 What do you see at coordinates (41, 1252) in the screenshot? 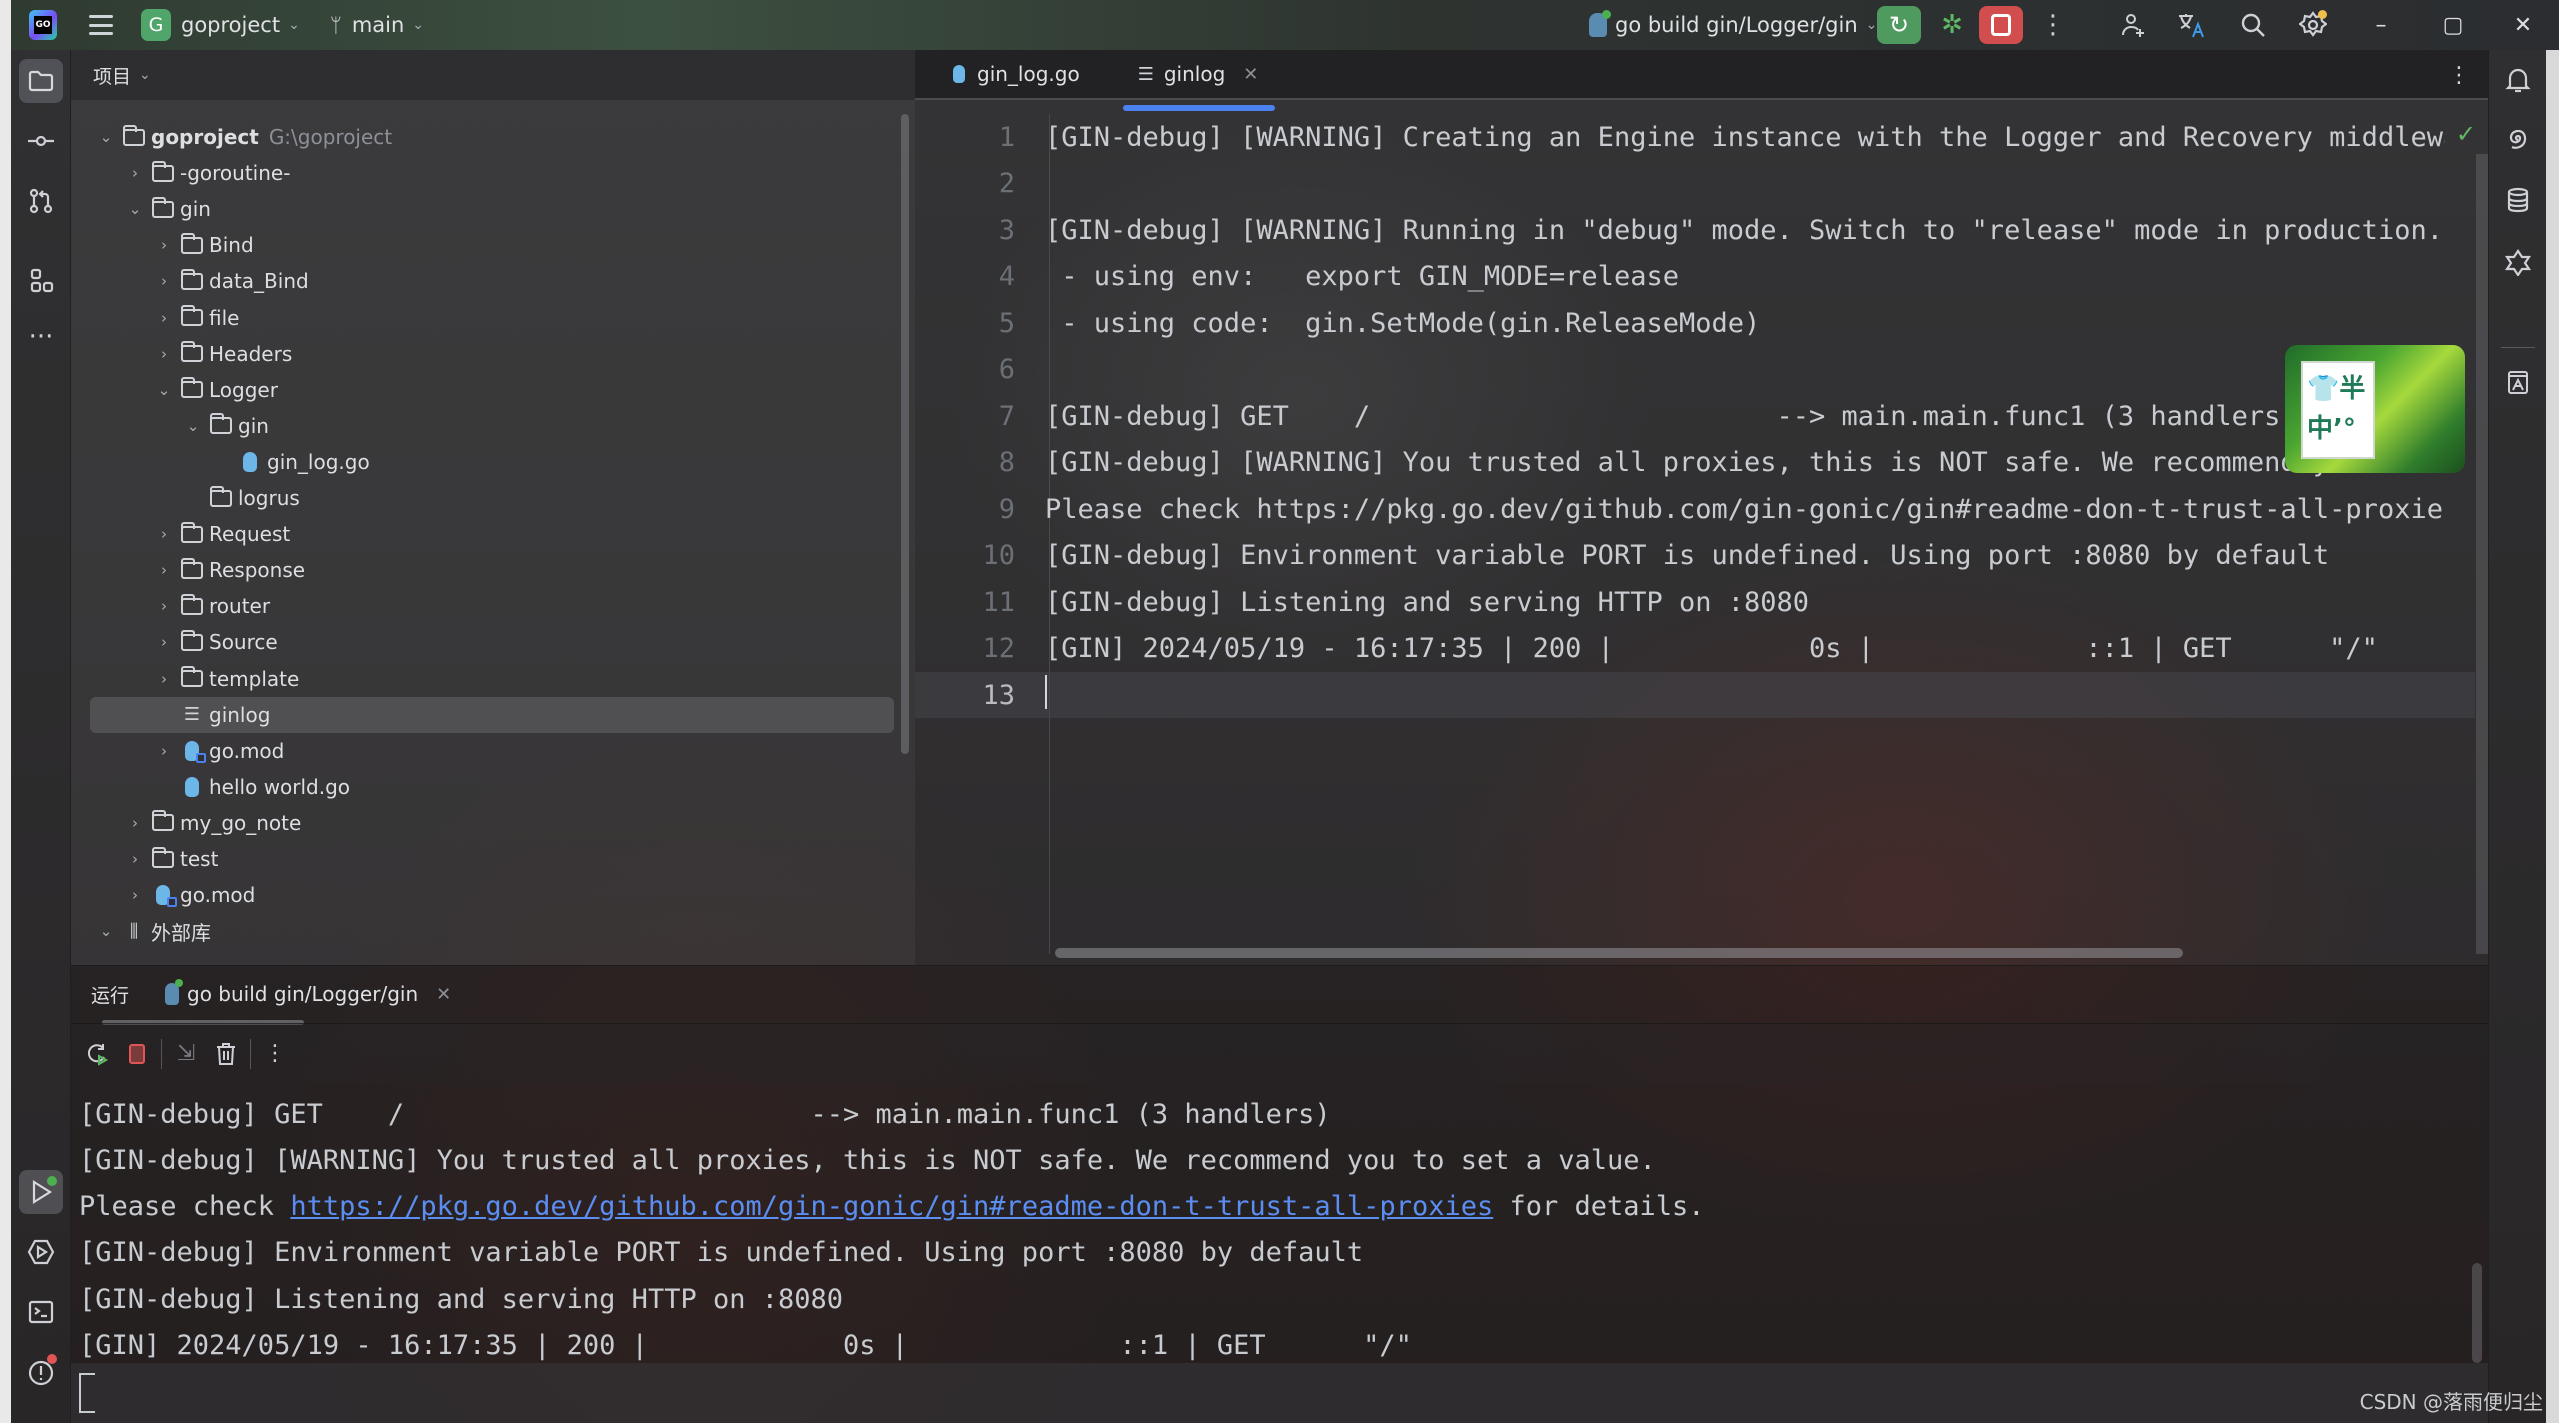
I see `services-tool-button` at bounding box center [41, 1252].